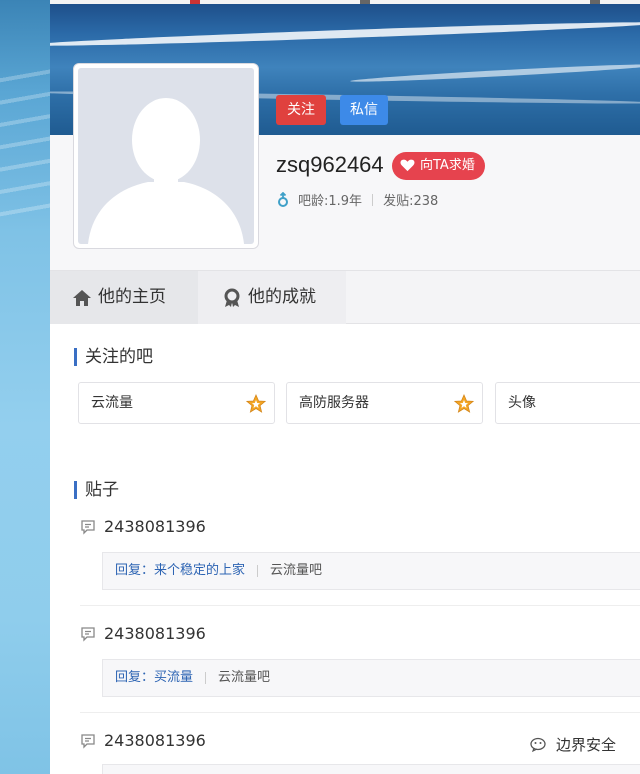  I want to click on reply-preview, so click(371, 769).